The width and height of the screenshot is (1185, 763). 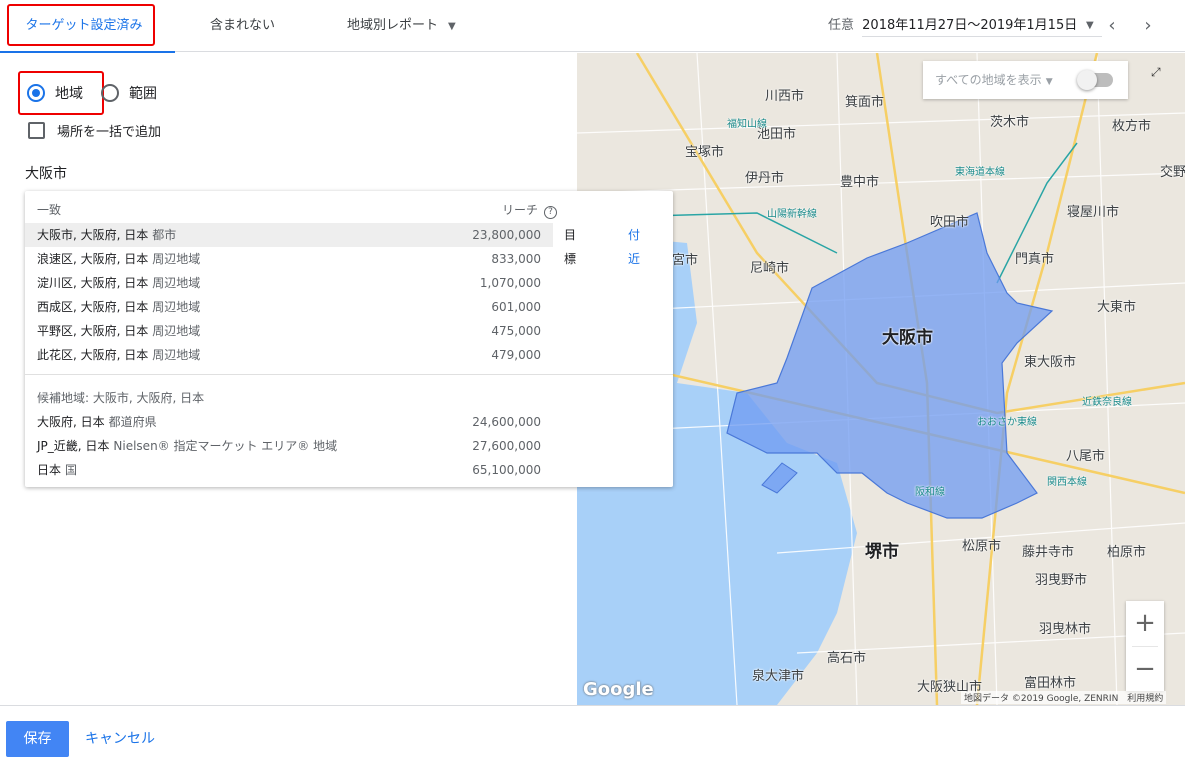 What do you see at coordinates (349, 355) in the screenshot?
I see `suggestion-row: 此花区, 大阪府, 日本 周辺地域 479,000` at bounding box center [349, 355].